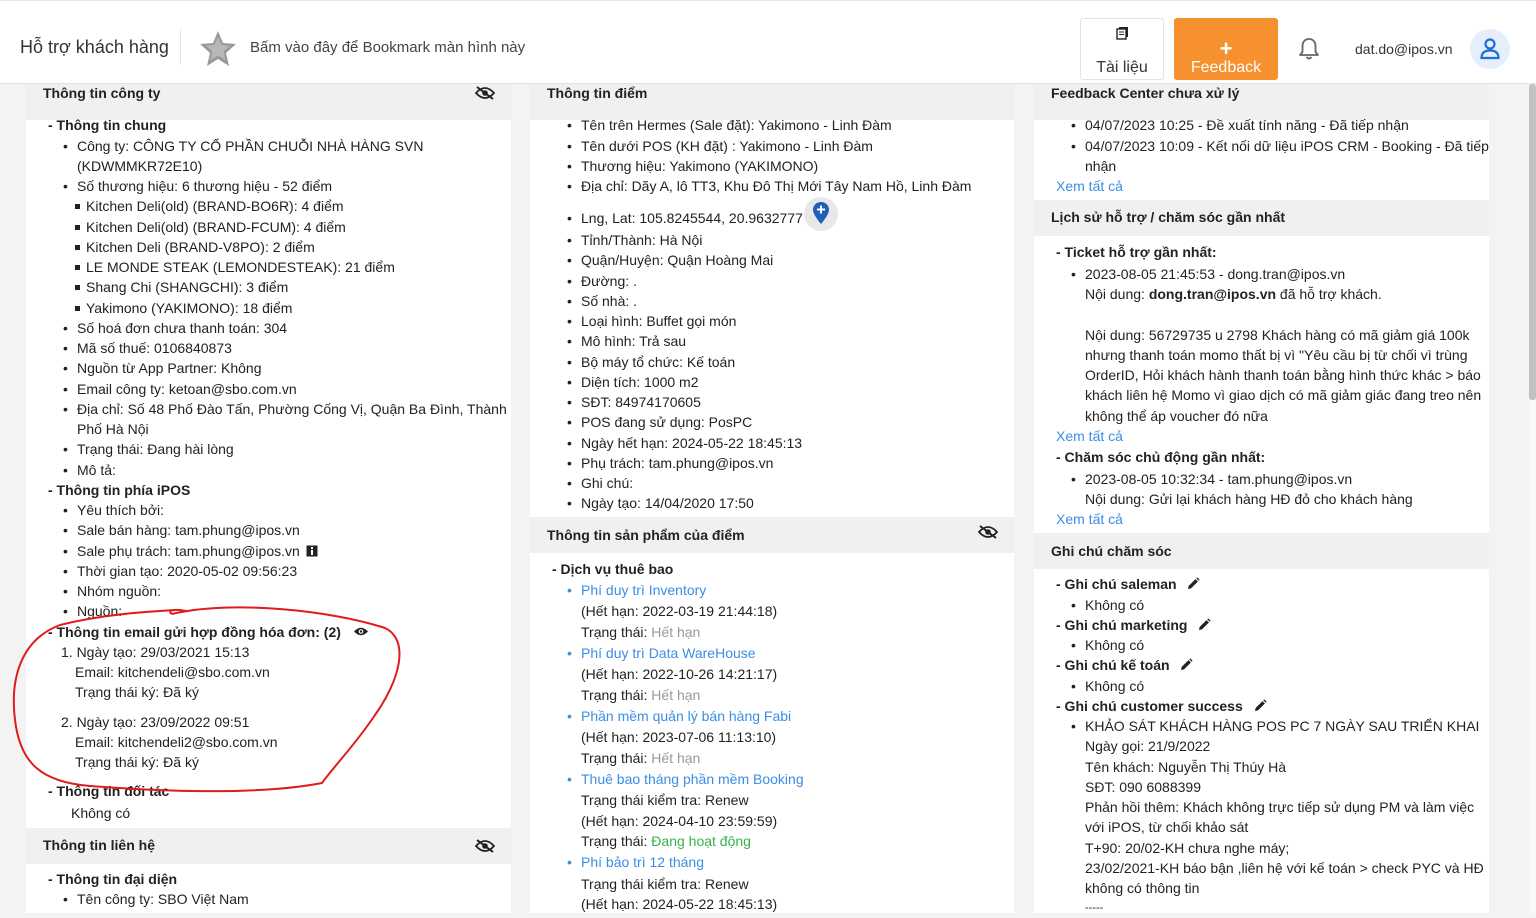 This screenshot has width=1536, height=918. What do you see at coordinates (679, 737) in the screenshot?
I see `product-expiry: (Hết hạn: 2023-07-06 11:13:10)` at bounding box center [679, 737].